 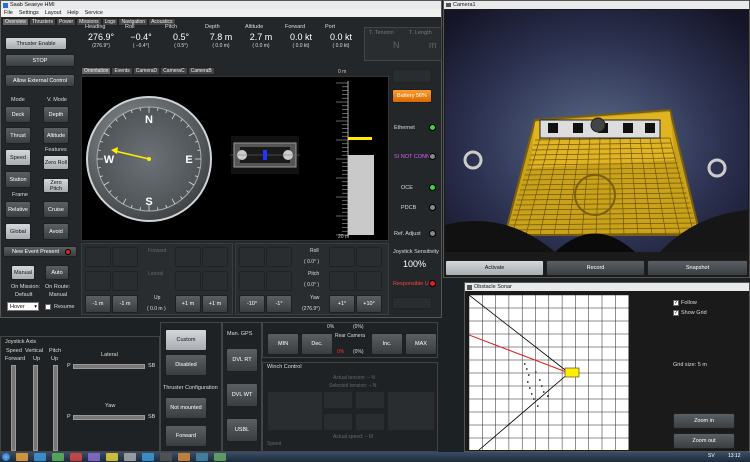 What do you see at coordinates (734, 456) in the screenshot?
I see `taskbar-clock: 13:12` at bounding box center [734, 456].